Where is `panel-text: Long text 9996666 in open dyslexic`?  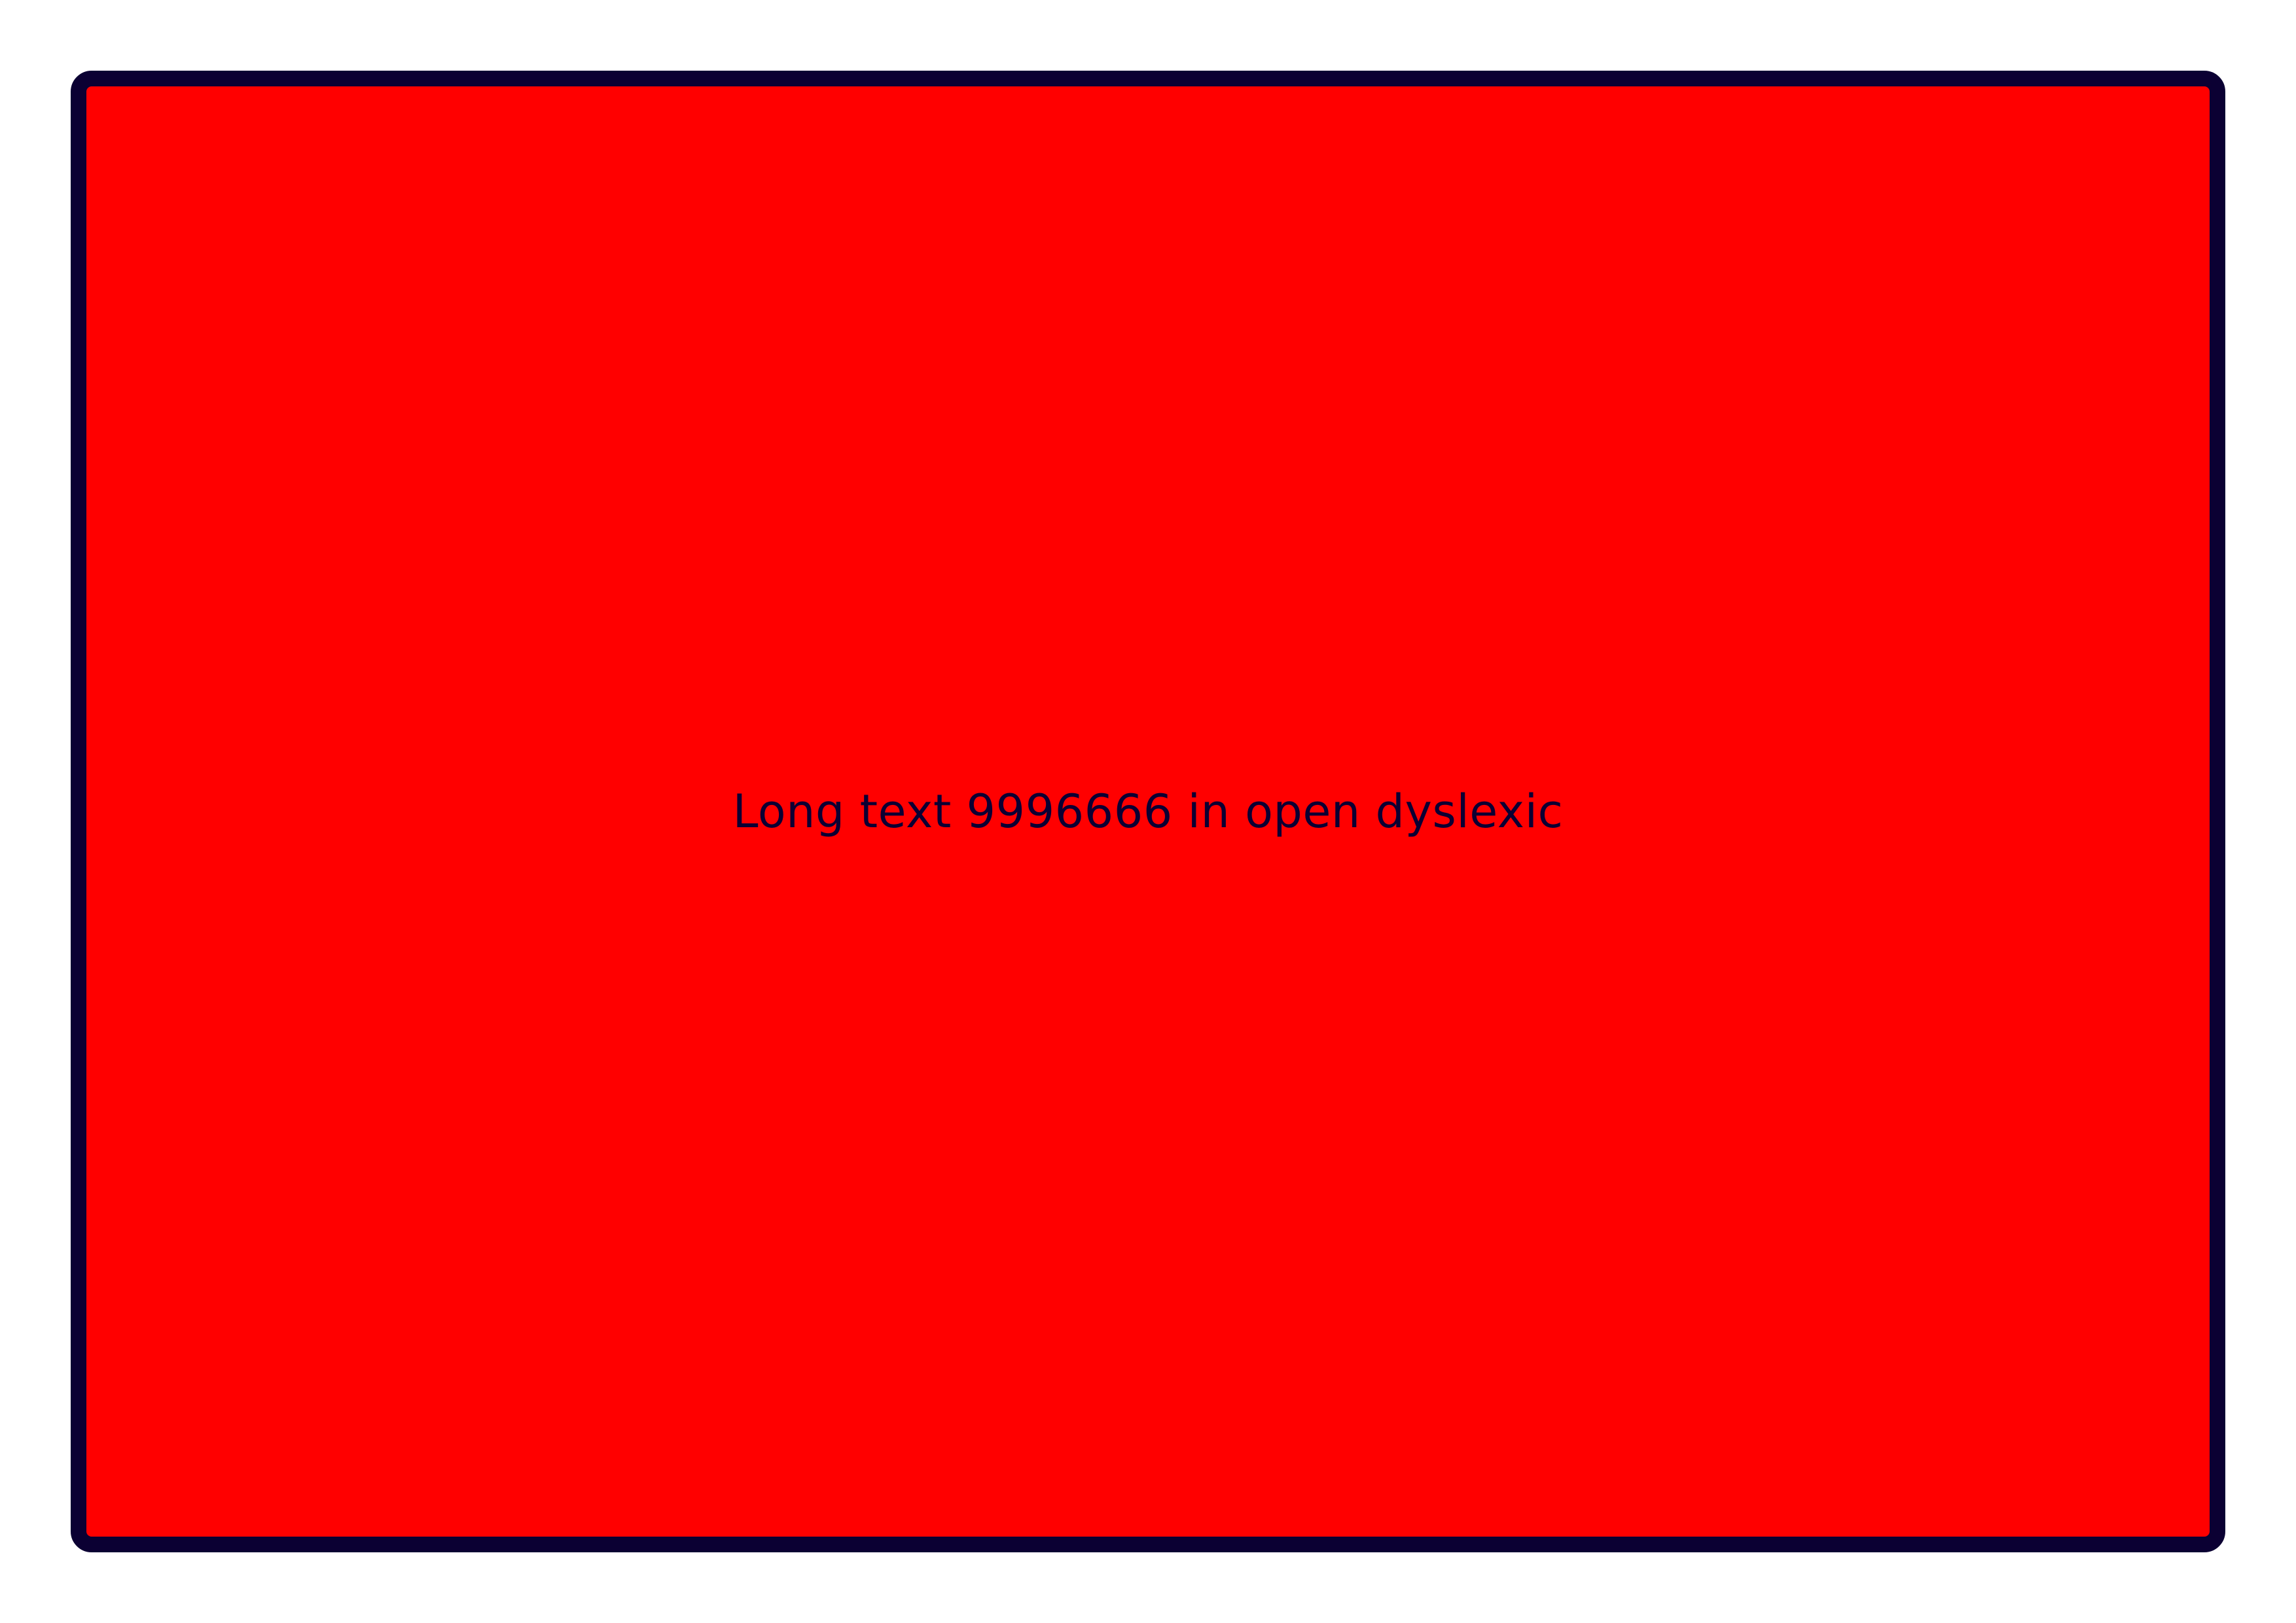 panel-text: Long text 9996666 in open dyslexic is located at coordinates (1148, 811).